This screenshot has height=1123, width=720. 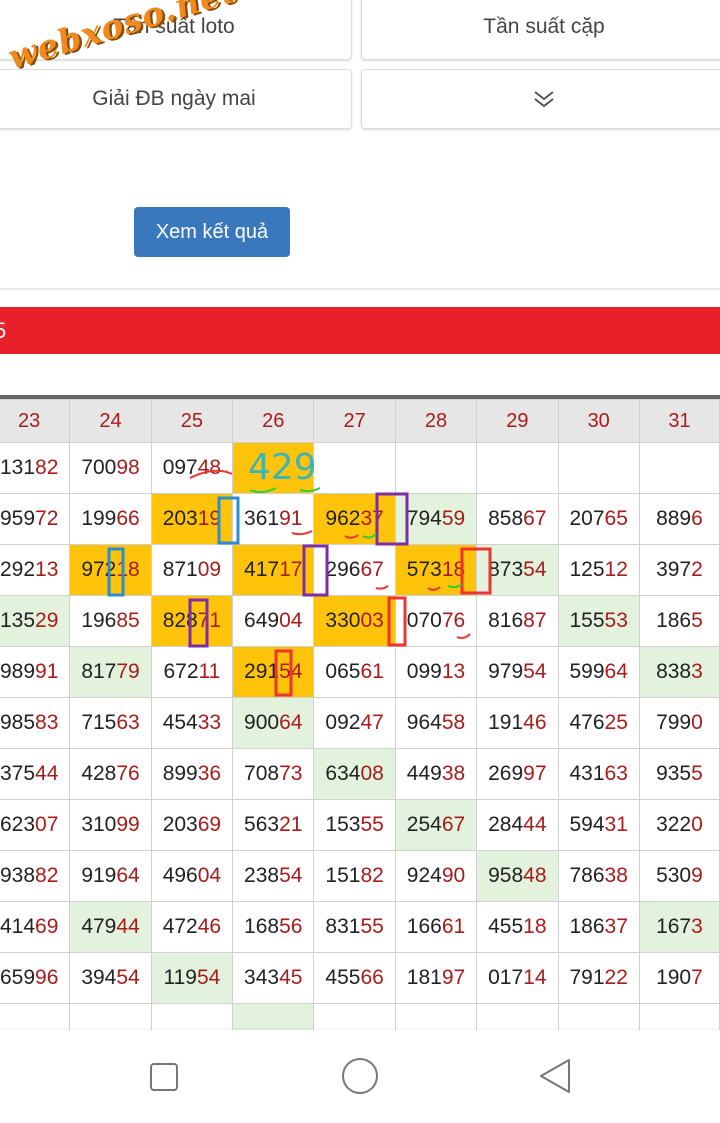 What do you see at coordinates (517, 876) in the screenshot?
I see `result-cell: 95848` at bounding box center [517, 876].